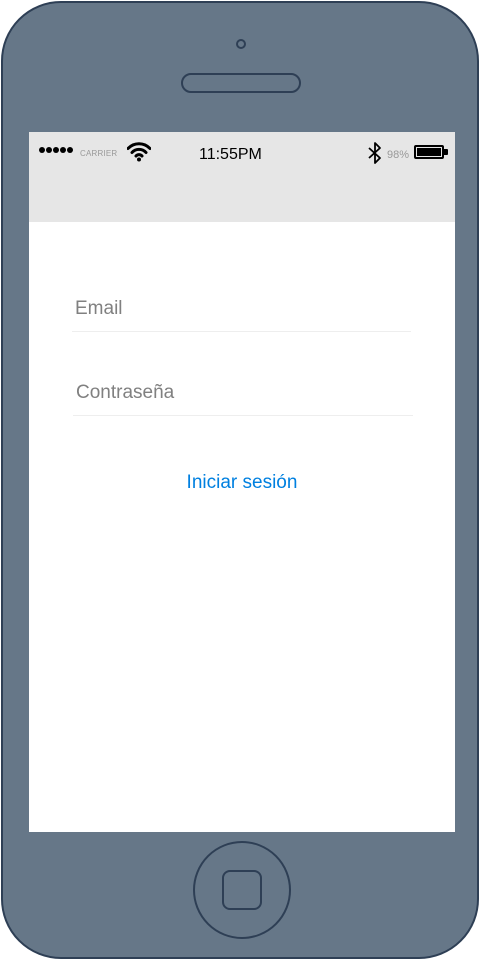 The image size is (482, 962). What do you see at coordinates (398, 155) in the screenshot?
I see `battery-percent: 98%` at bounding box center [398, 155].